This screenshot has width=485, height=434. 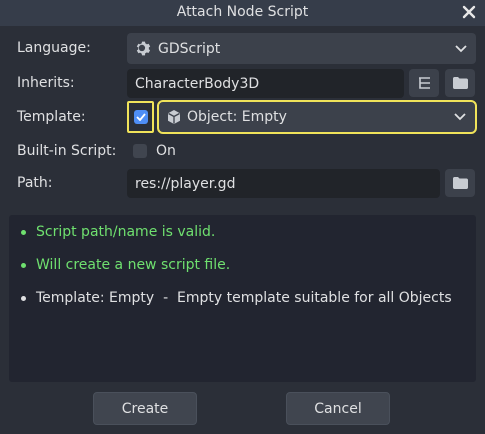 I want to click on class-tree-button, so click(x=424, y=83).